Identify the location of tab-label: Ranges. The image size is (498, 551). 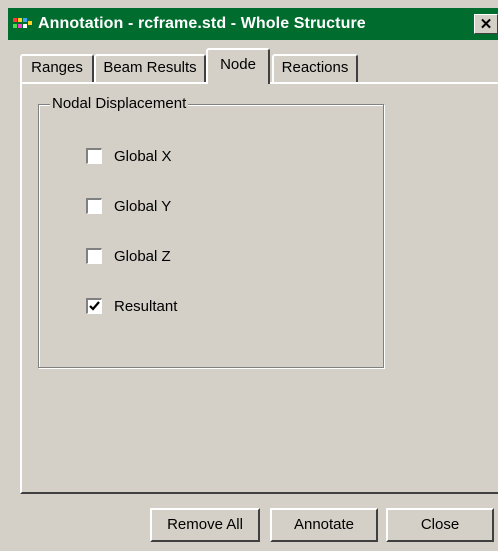
(57, 67).